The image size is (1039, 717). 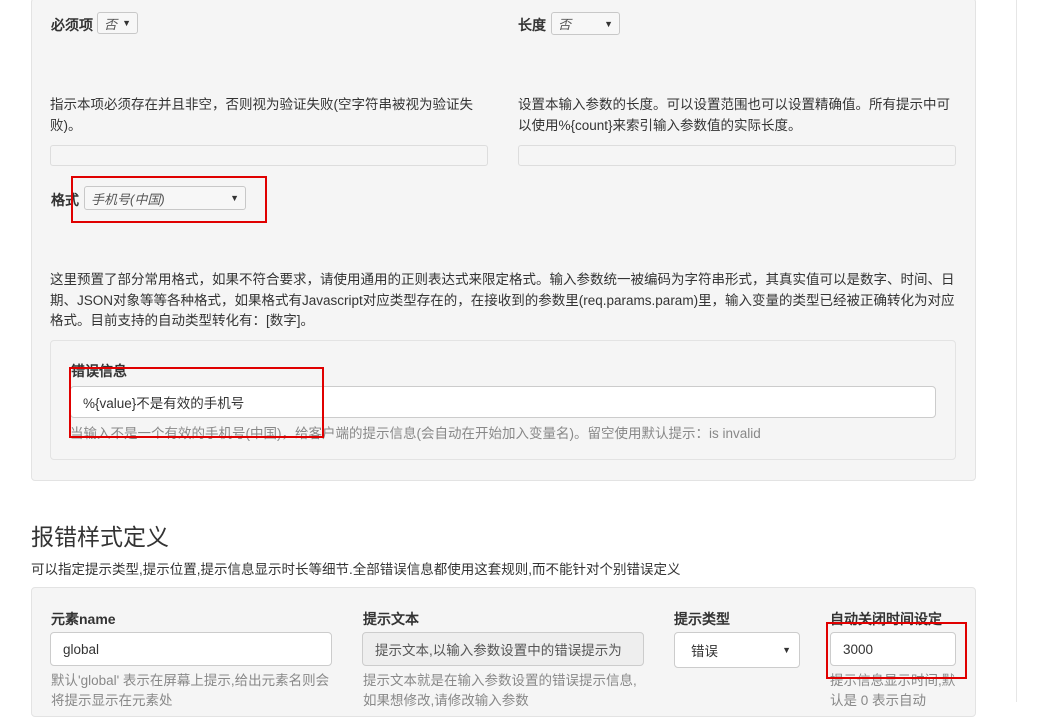 I want to click on highlight-box-auto-close, so click(x=896, y=650).